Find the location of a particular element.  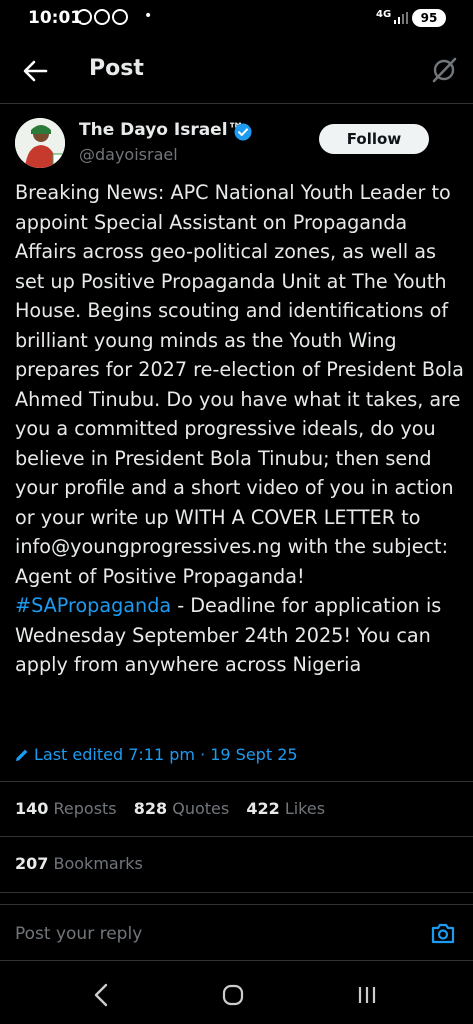

edited-indicator: Last edited 7:11 pm · 19 Sept 25 is located at coordinates (156, 754).